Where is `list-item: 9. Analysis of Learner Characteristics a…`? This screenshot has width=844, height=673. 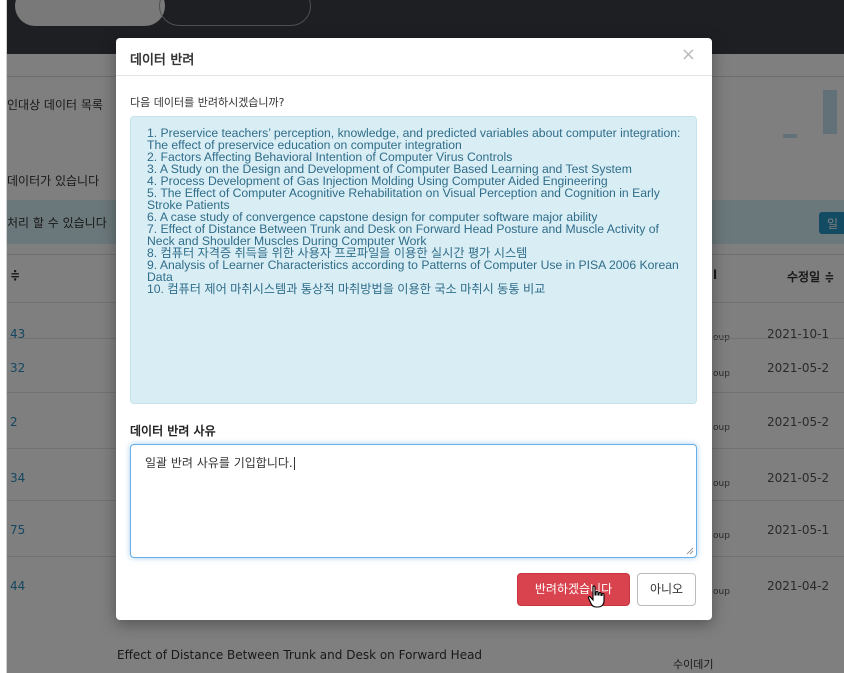
list-item: 9. Analysis of Learner Characteristics a… is located at coordinates (413, 271).